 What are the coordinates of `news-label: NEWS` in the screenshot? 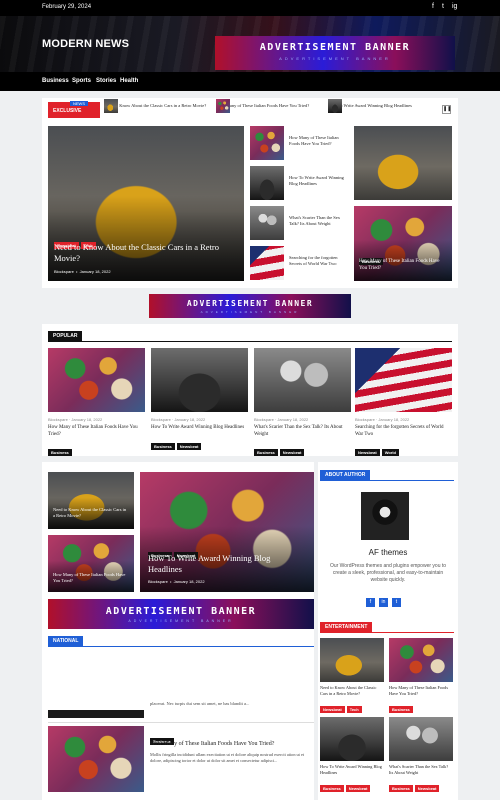 It's located at (79, 103).